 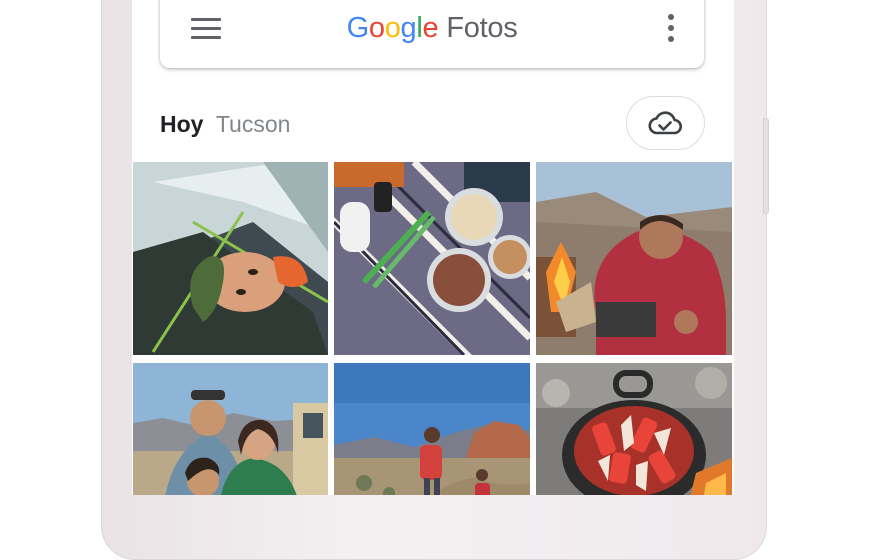 I want to click on photo-thumbnail-man-cooking, so click(x=634, y=258).